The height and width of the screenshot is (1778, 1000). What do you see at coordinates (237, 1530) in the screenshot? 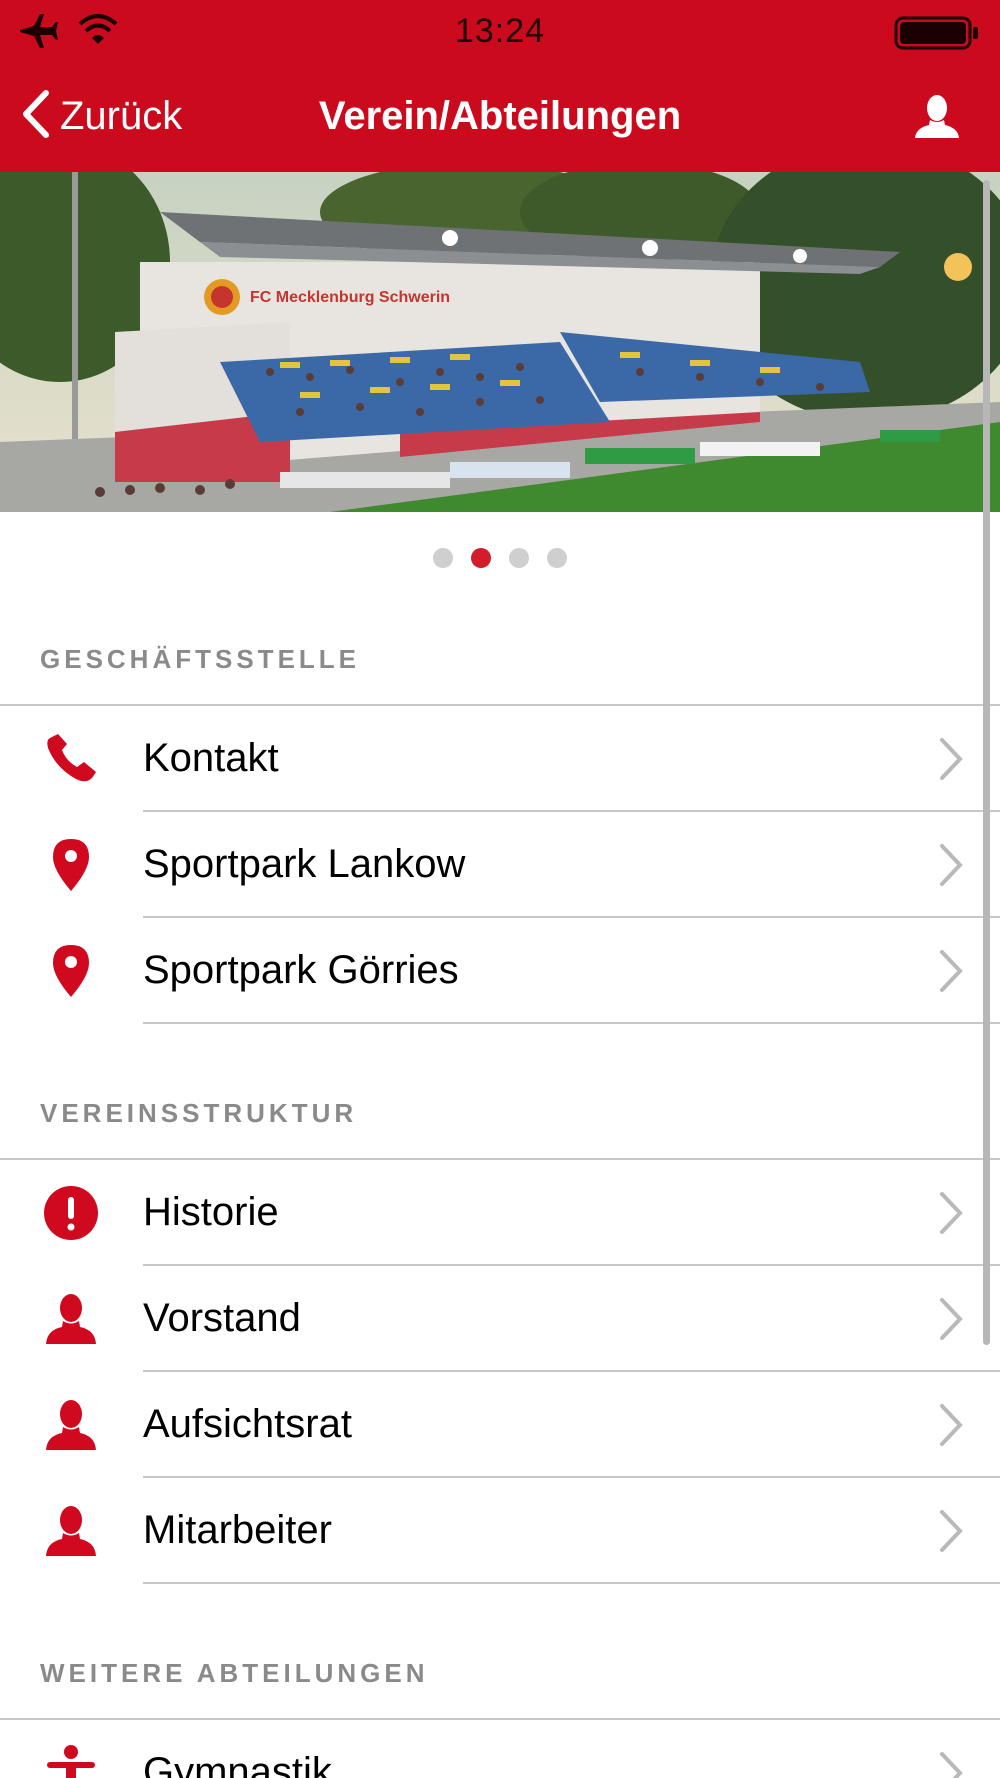
I see `list-item-label: Mitarbeiter` at bounding box center [237, 1530].